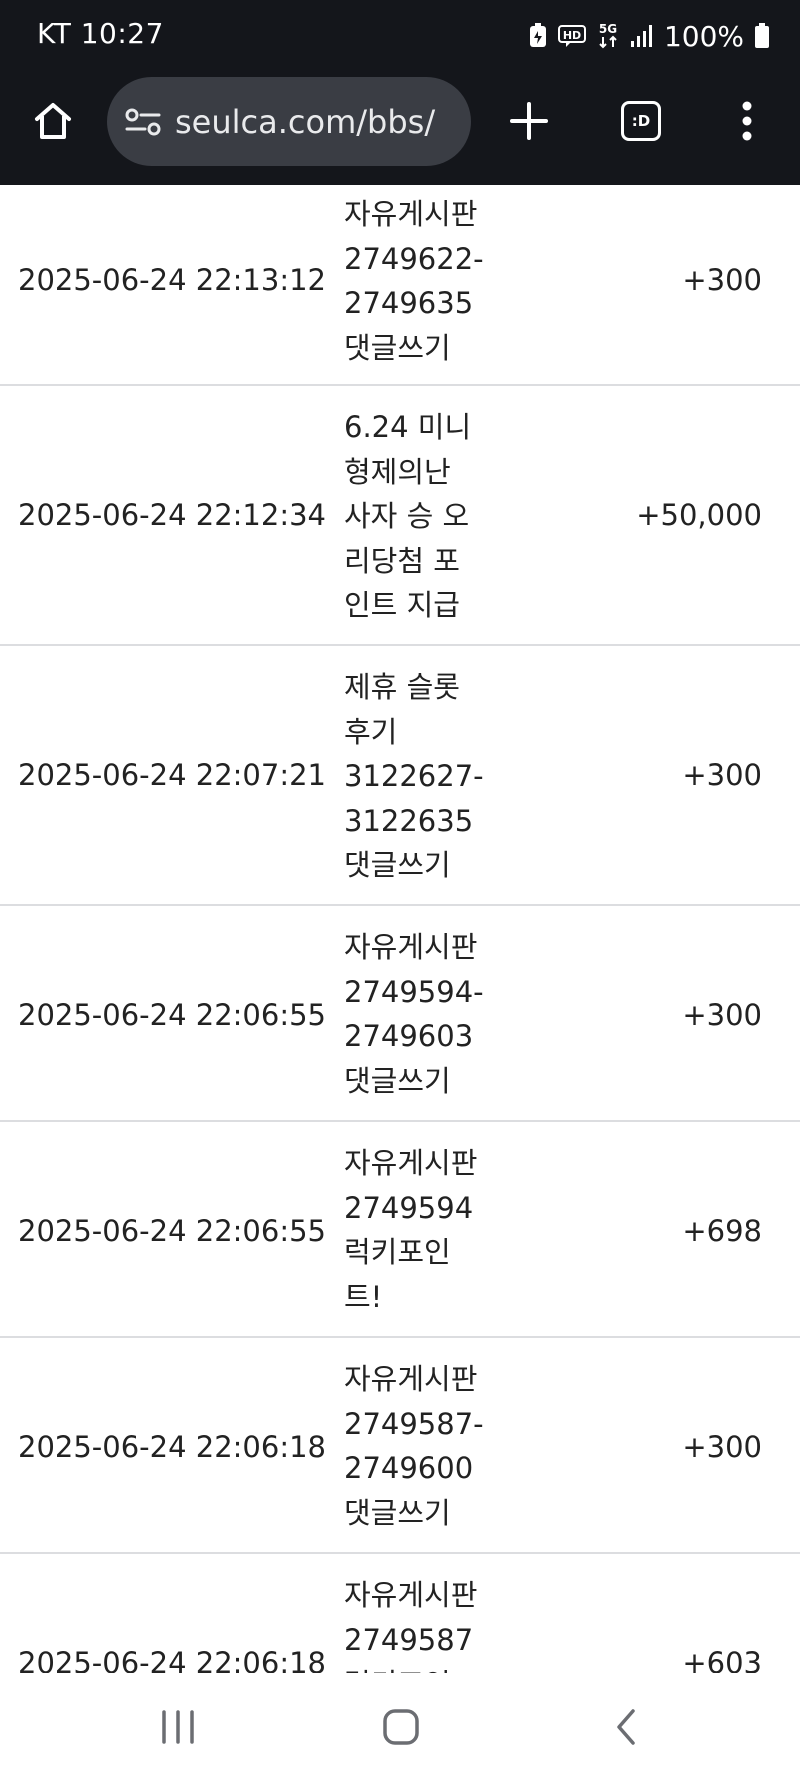 This screenshot has width=800, height=1778. I want to click on row-points: +50,000, so click(699, 515).